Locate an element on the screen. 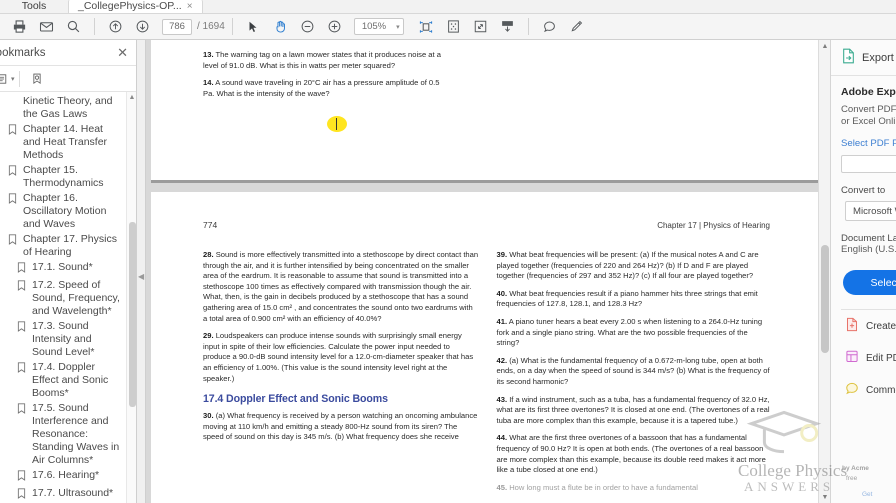 Image resolution: width=896 pixels, height=503 pixels. hand-icon is located at coordinates (280, 27).